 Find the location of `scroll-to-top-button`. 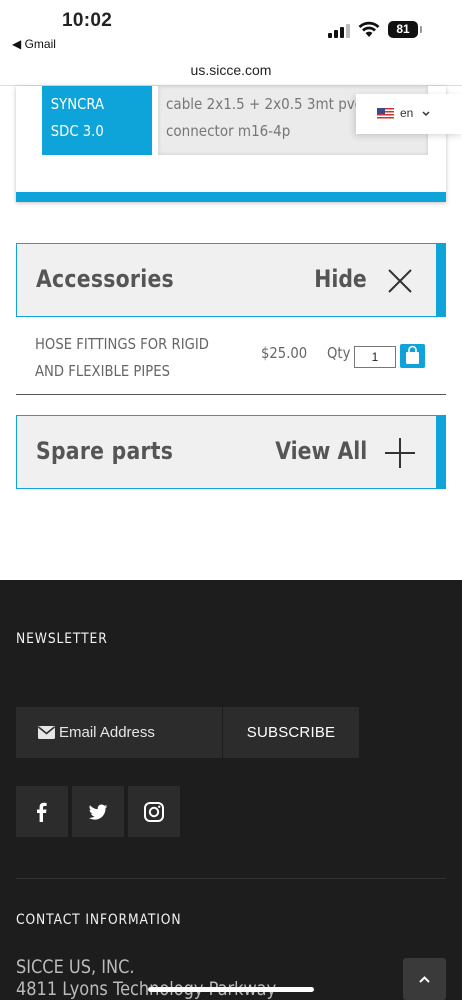

scroll-to-top-button is located at coordinates (424, 979).